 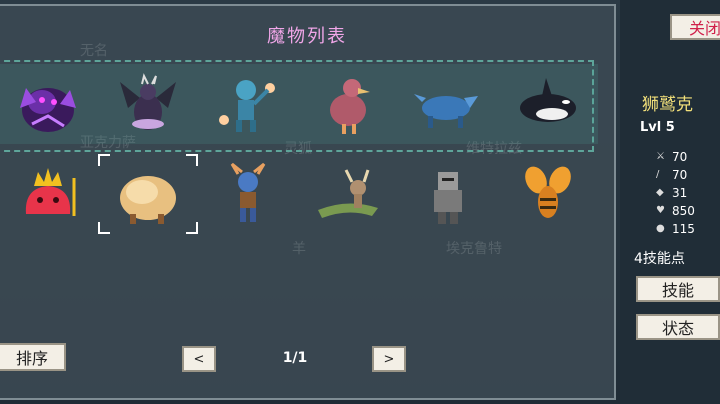 What do you see at coordinates (94, 51) in the screenshot?
I see `ghost-label: 无名` at bounding box center [94, 51].